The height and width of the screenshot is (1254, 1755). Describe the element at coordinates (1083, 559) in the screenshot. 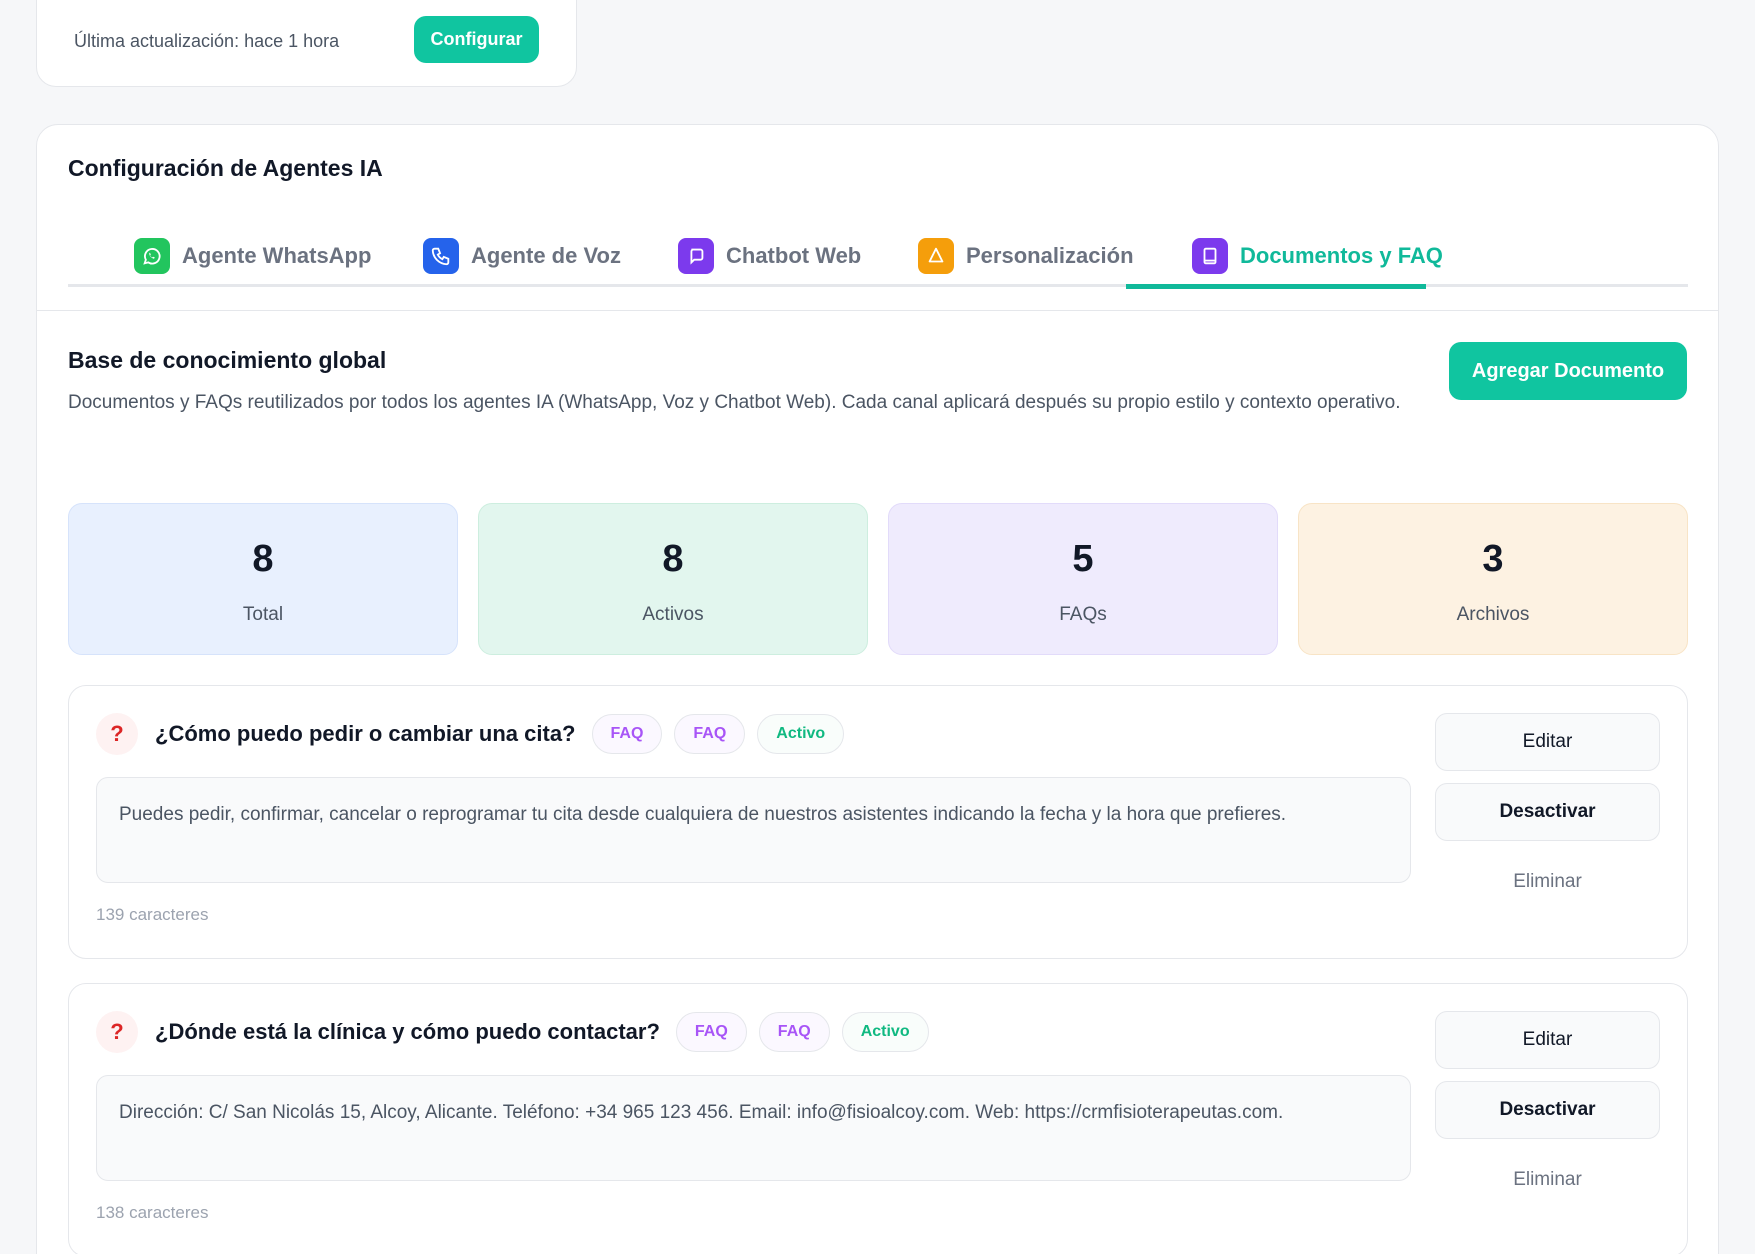

I see `stat-value: 5` at that location.